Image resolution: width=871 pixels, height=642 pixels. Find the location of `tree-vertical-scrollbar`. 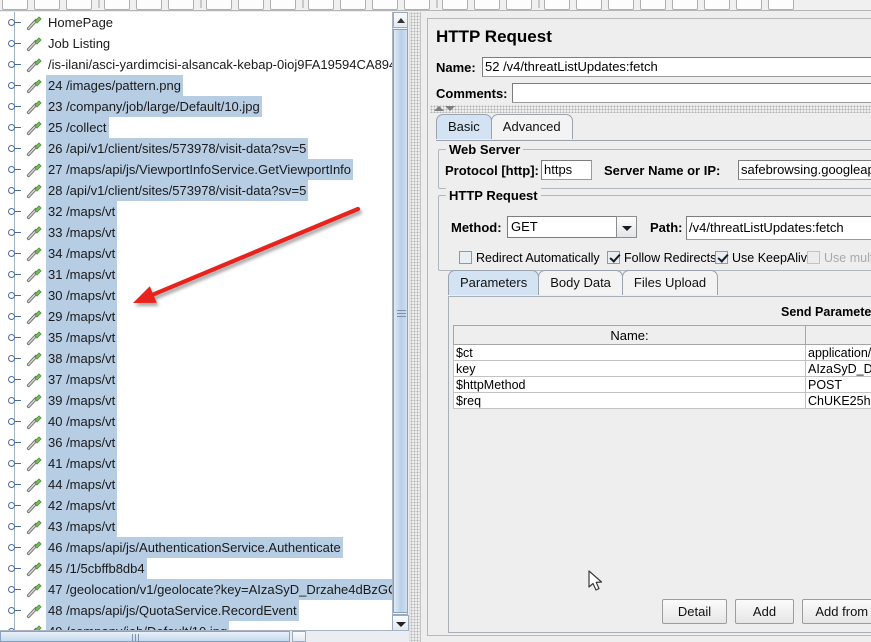

tree-vertical-scrollbar is located at coordinates (400, 321).